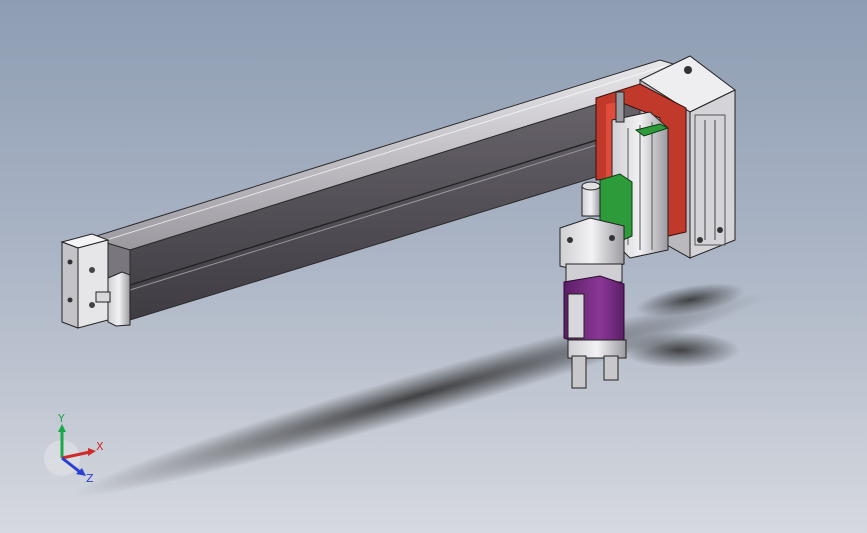 Image resolution: width=867 pixels, height=533 pixels. I want to click on y-axis-label: Y, so click(61, 418).